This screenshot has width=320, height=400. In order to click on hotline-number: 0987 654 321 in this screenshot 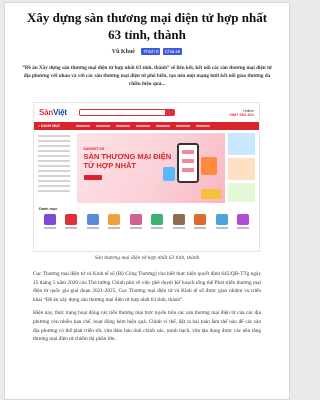, I will do `click(241, 114)`.